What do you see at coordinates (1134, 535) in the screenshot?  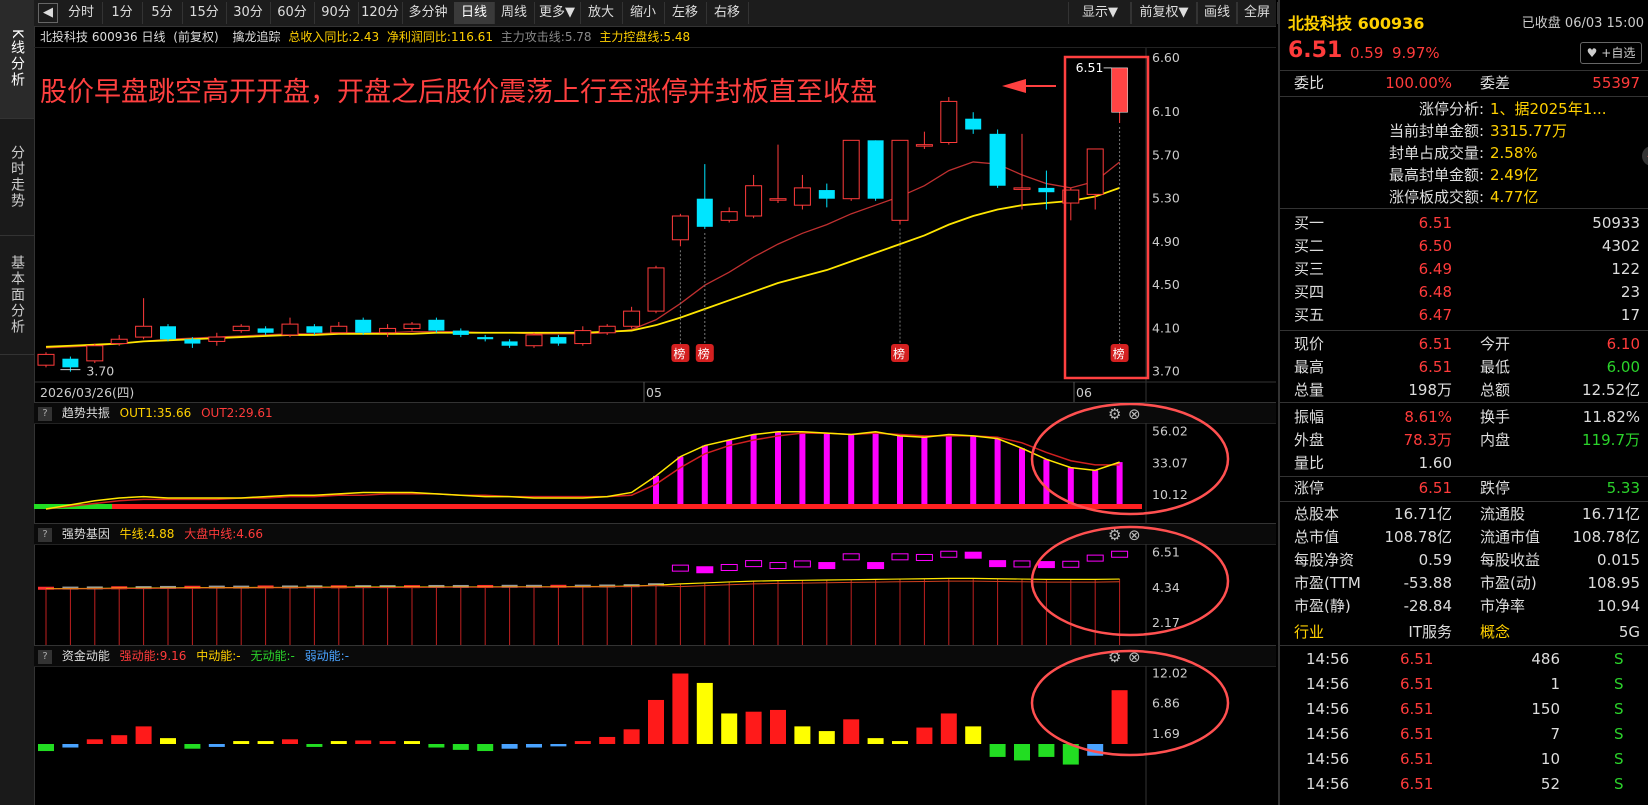 I see `close-icon: ⊗` at bounding box center [1134, 535].